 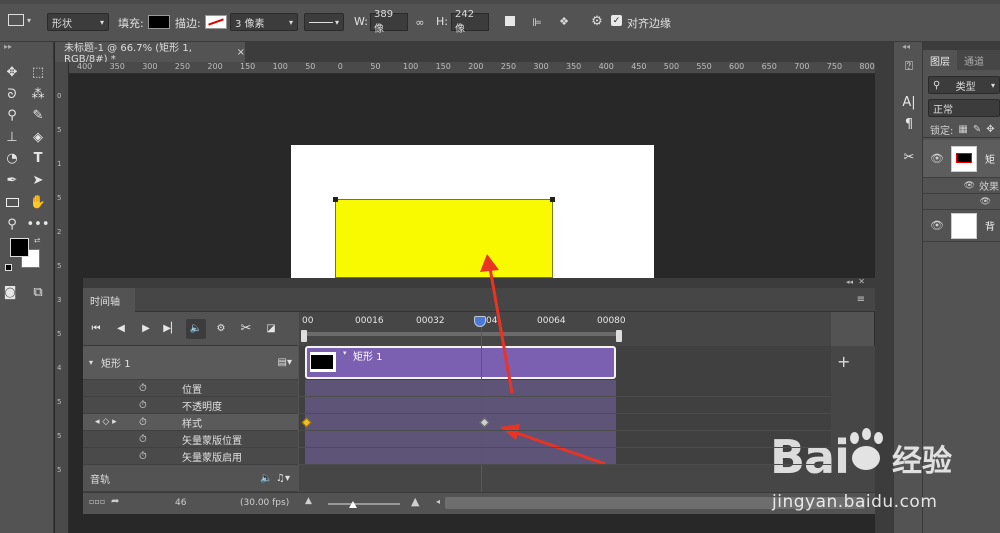 I want to click on lock-transparency-icon: ▦, so click(x=962, y=129).